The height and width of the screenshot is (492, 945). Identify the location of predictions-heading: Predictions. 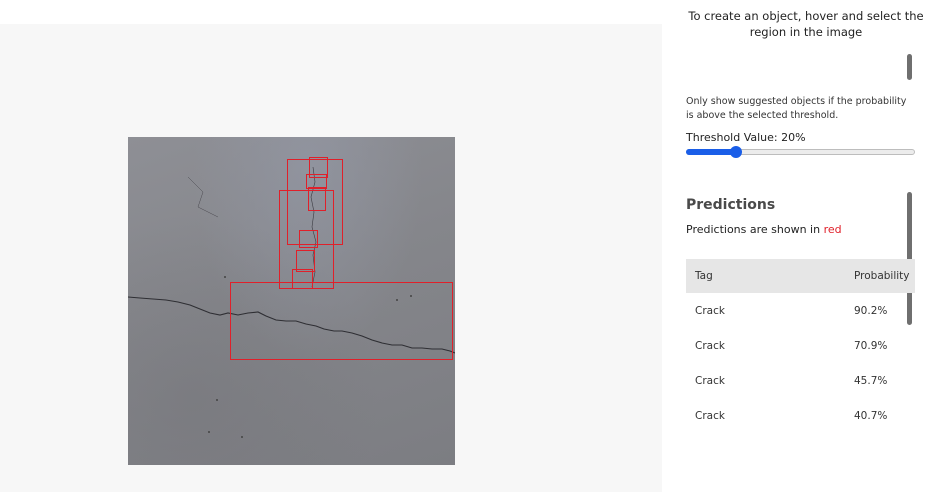
(731, 205).